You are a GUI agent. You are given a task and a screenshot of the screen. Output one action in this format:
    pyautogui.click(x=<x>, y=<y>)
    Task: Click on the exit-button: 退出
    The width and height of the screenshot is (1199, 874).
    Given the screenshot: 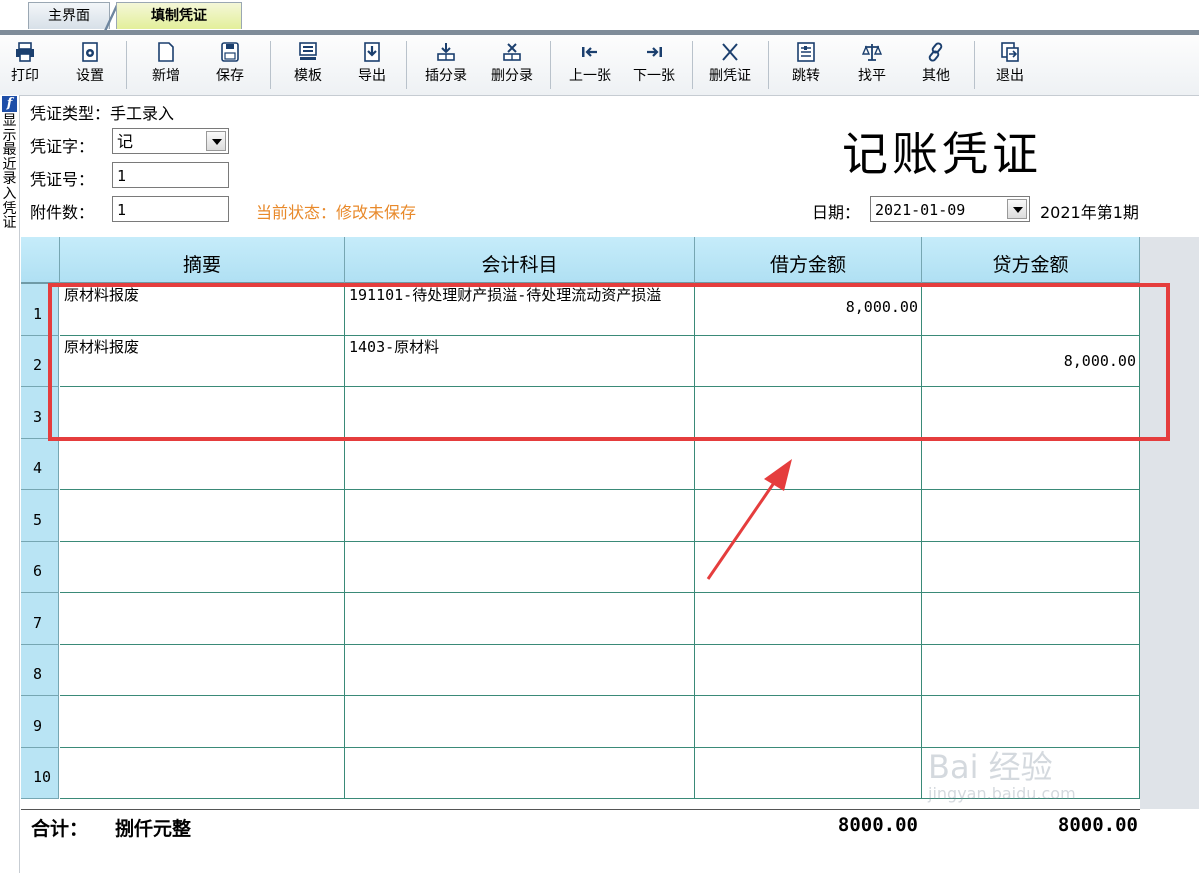 What is the action you would take?
    pyautogui.click(x=1010, y=65)
    